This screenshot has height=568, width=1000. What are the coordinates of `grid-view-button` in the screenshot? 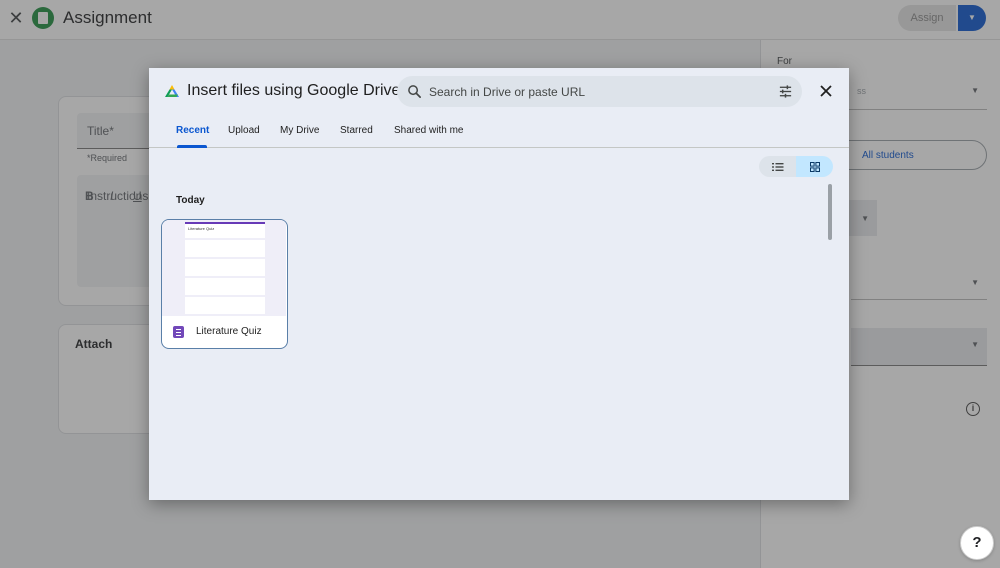 It's located at (814, 166).